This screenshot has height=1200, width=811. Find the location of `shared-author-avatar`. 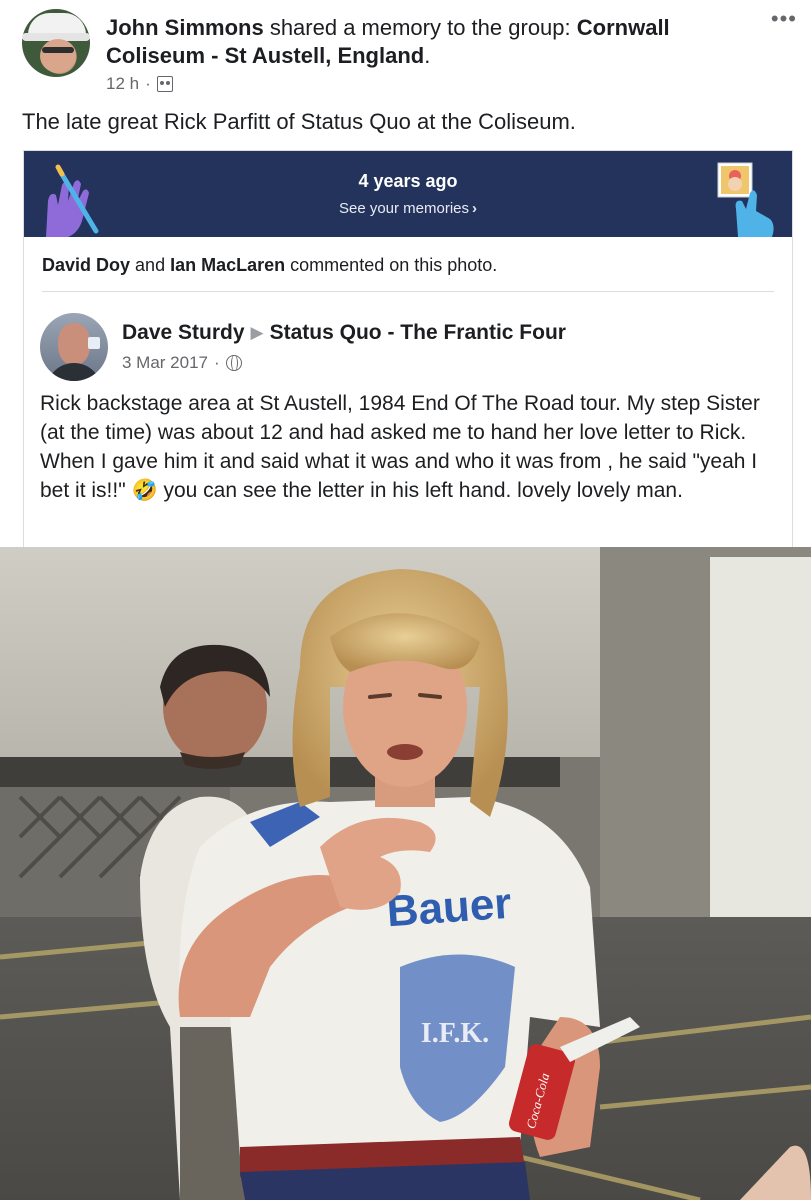

shared-author-avatar is located at coordinates (74, 347).